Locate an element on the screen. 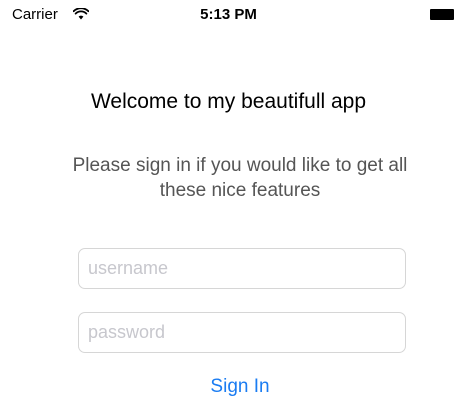 This screenshot has height=403, width=457. sign-in-button: Sign In is located at coordinates (240, 387).